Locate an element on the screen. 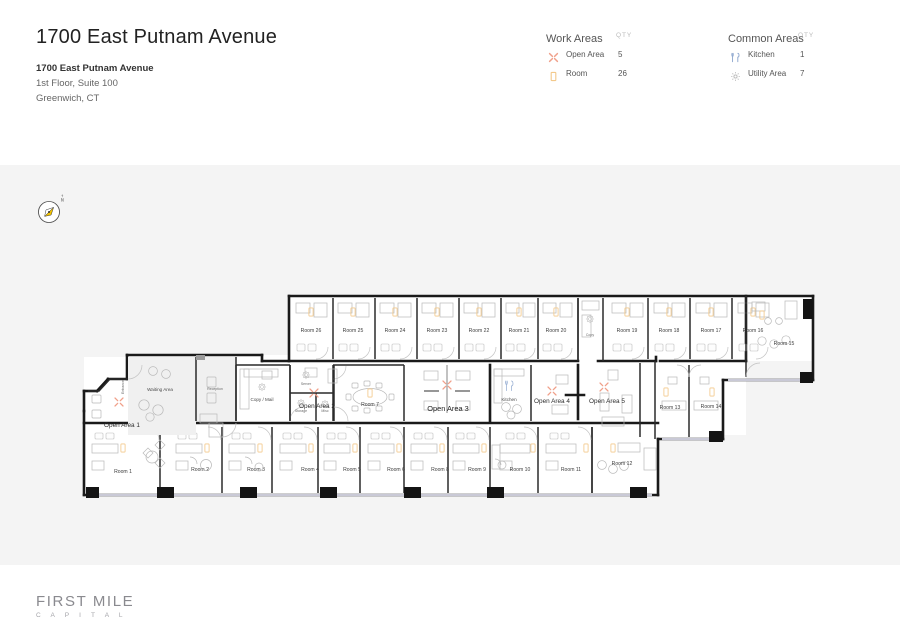 The height and width of the screenshot is (640, 900). room-label: Room 12 is located at coordinates (622, 464).